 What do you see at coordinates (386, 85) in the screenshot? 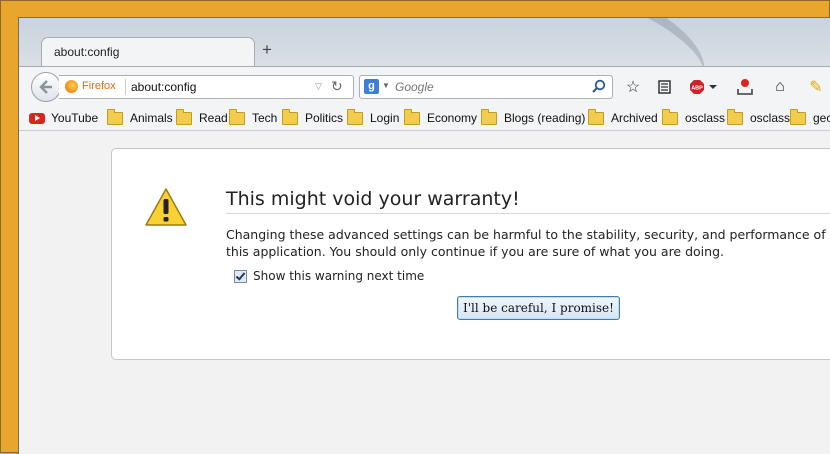
I see `engine-dropdown-icon: ▼` at bounding box center [386, 85].